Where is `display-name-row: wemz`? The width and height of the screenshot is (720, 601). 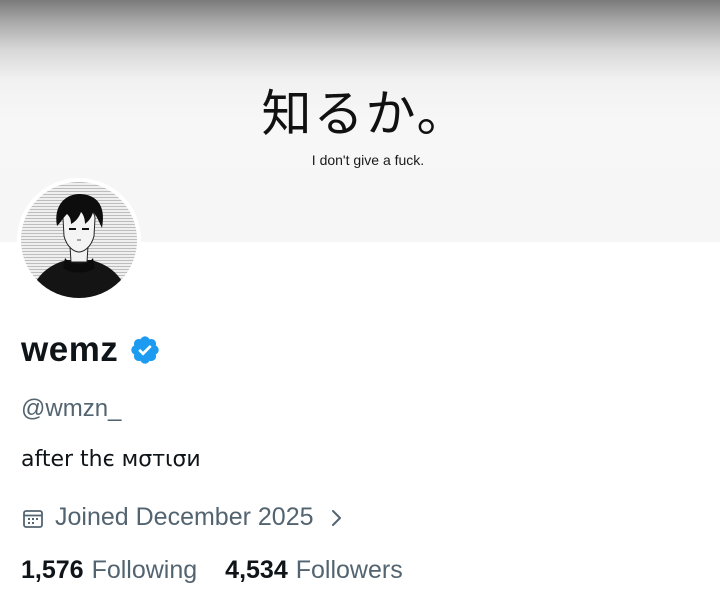 display-name-row: wemz is located at coordinates (91, 350).